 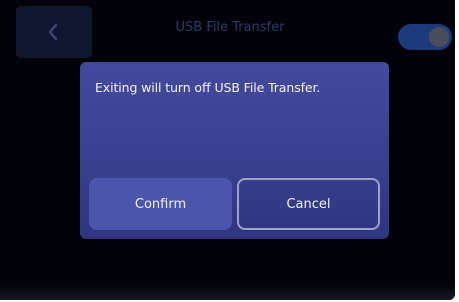 What do you see at coordinates (425, 37) in the screenshot?
I see `usb-transfer-toggle` at bounding box center [425, 37].